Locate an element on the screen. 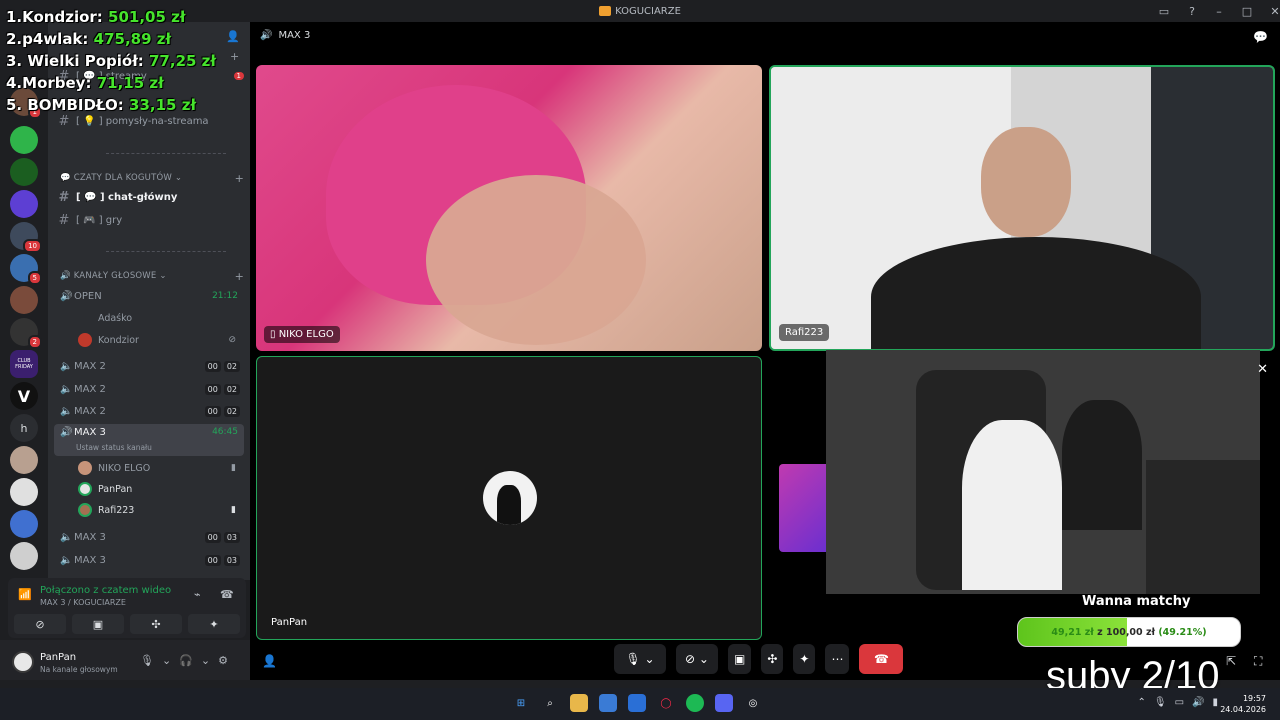 This screenshot has width=1280, height=720. disconnect-button: ☎ is located at coordinates (881, 659).